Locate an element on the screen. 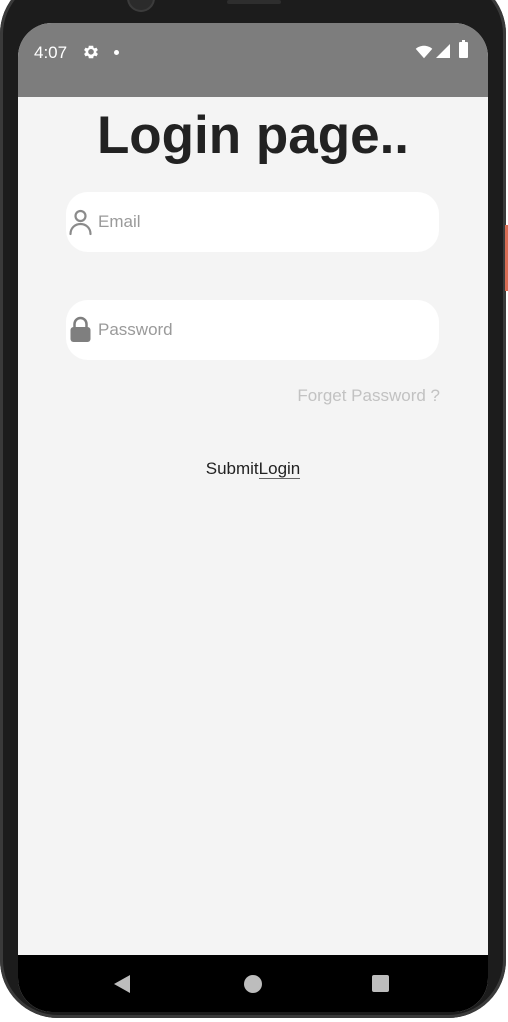 This screenshot has height=1022, width=508. login-button: Login is located at coordinates (279, 469).